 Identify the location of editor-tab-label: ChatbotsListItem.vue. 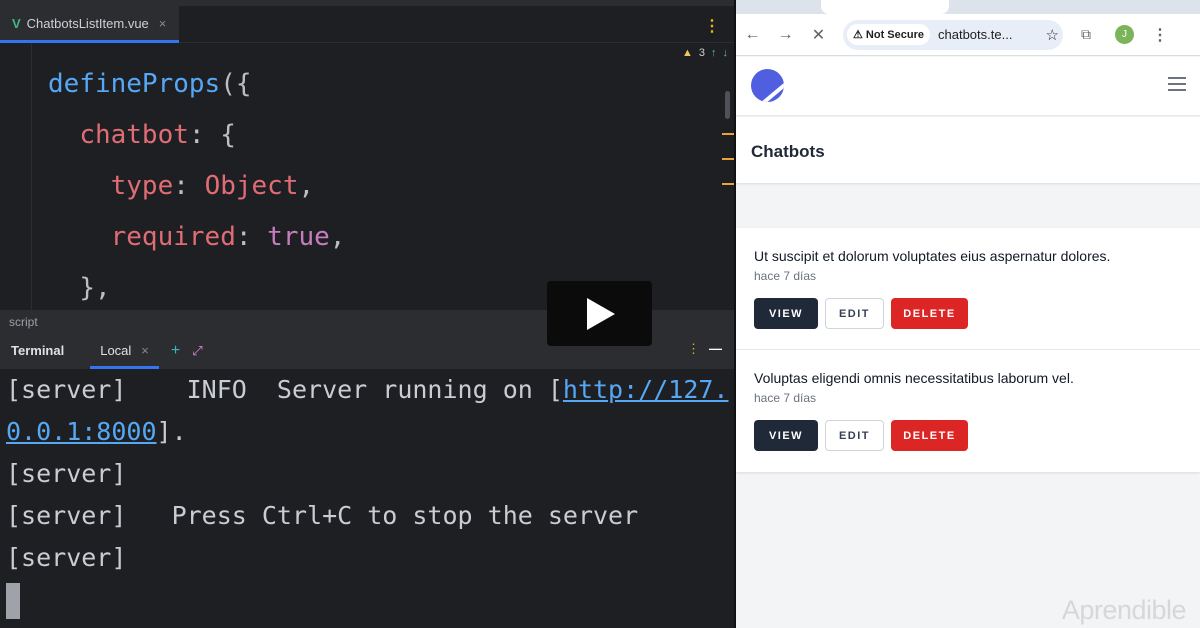
(87, 23).